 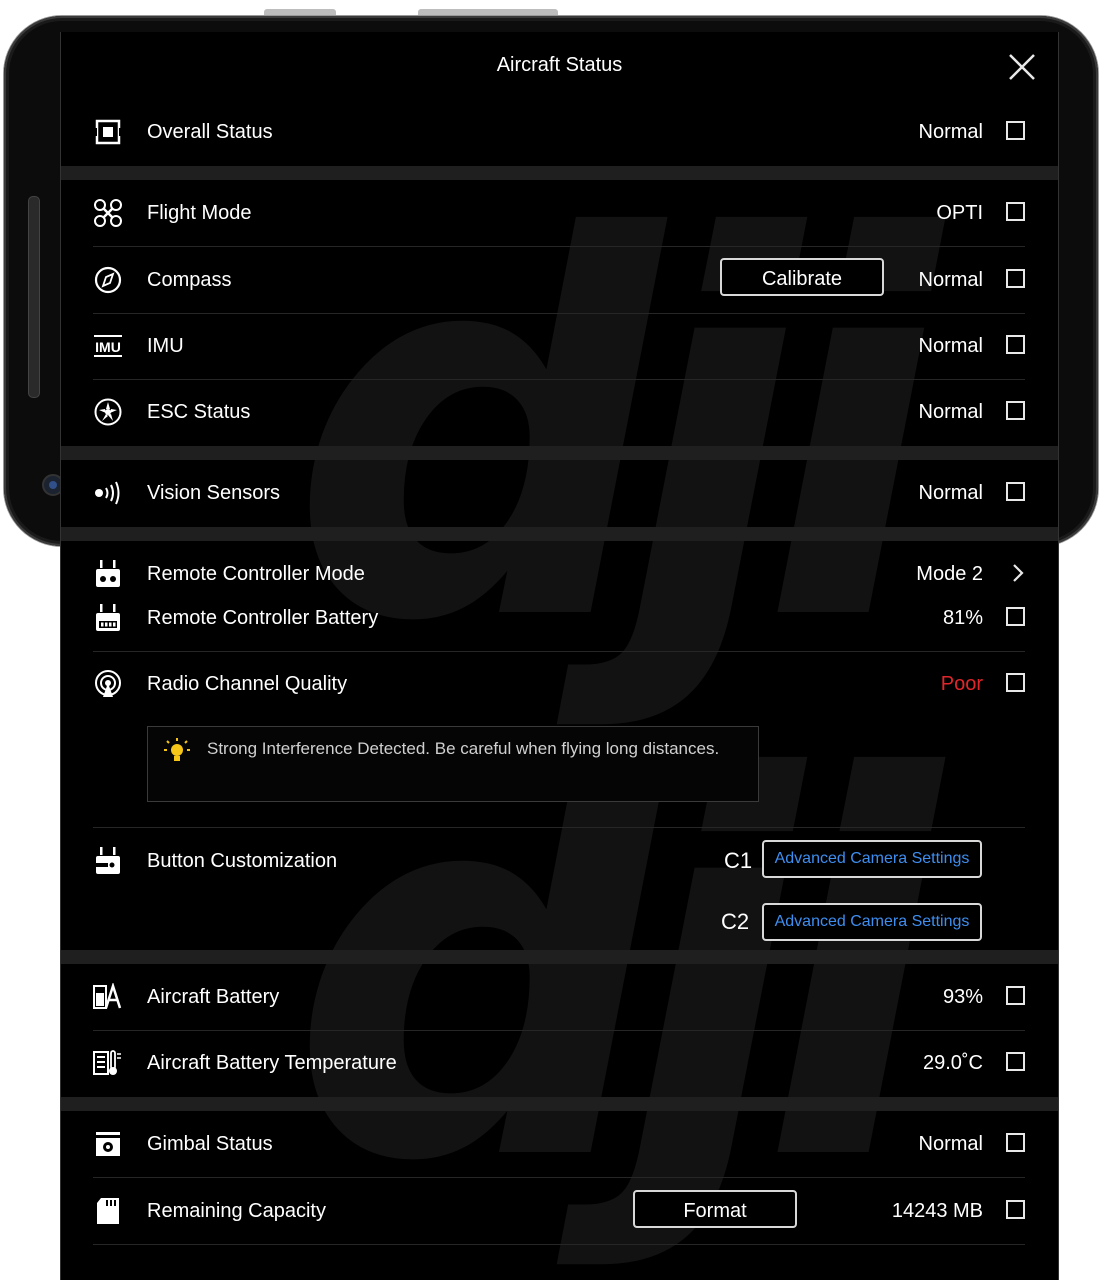 I want to click on row-compass: Compass Calibrate Normal, so click(x=559, y=280).